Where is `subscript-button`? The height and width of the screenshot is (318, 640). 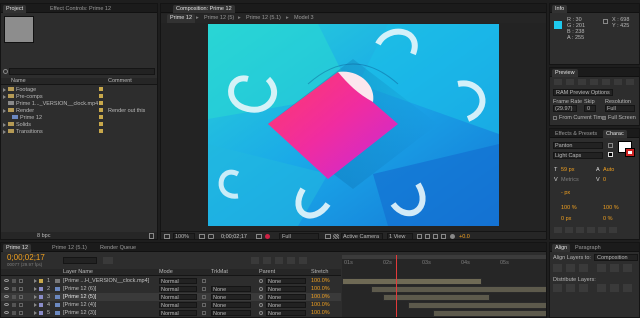
subscript-button is located at coordinates (613, 230).